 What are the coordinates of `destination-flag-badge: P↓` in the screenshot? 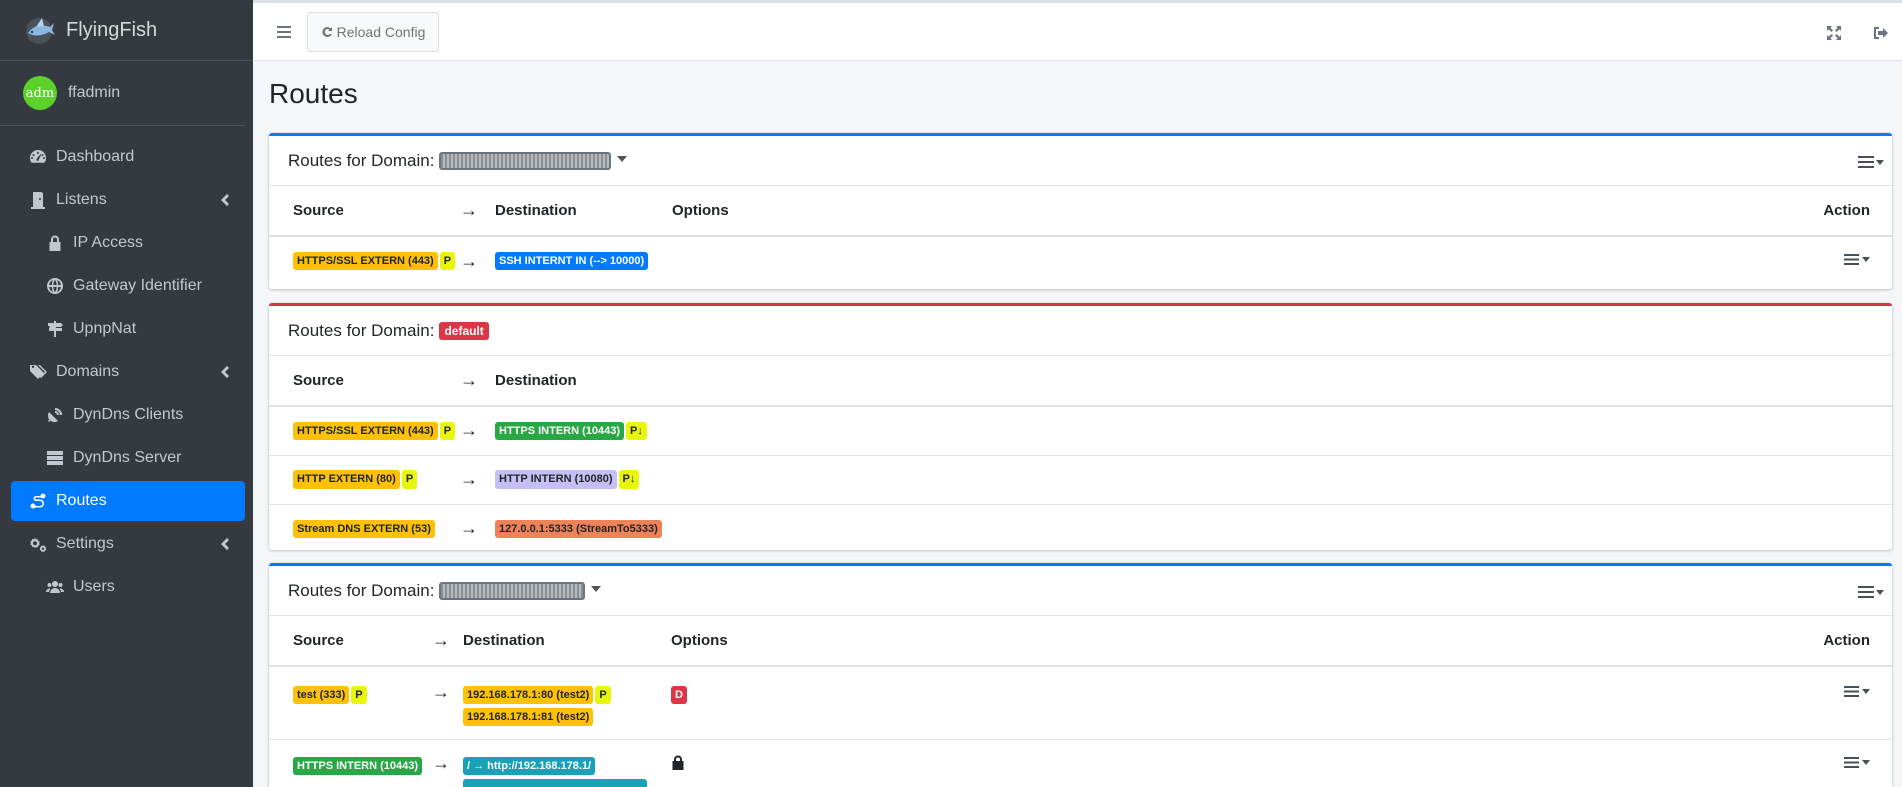 It's located at (629, 479).